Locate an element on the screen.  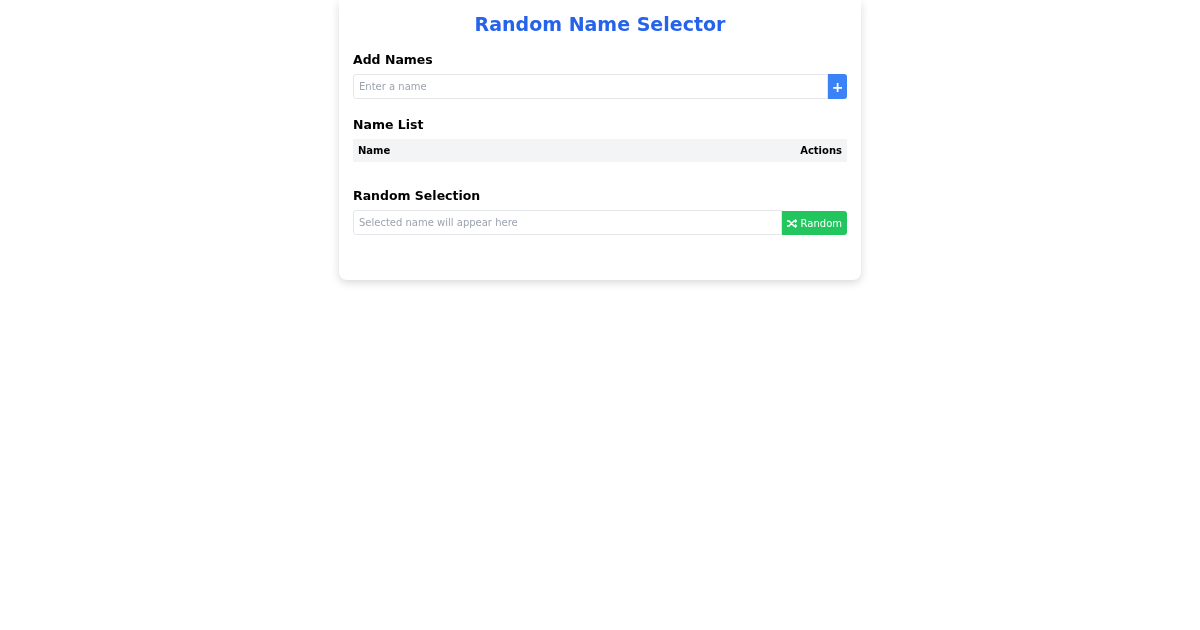
section-heading: Name List is located at coordinates (389, 125).